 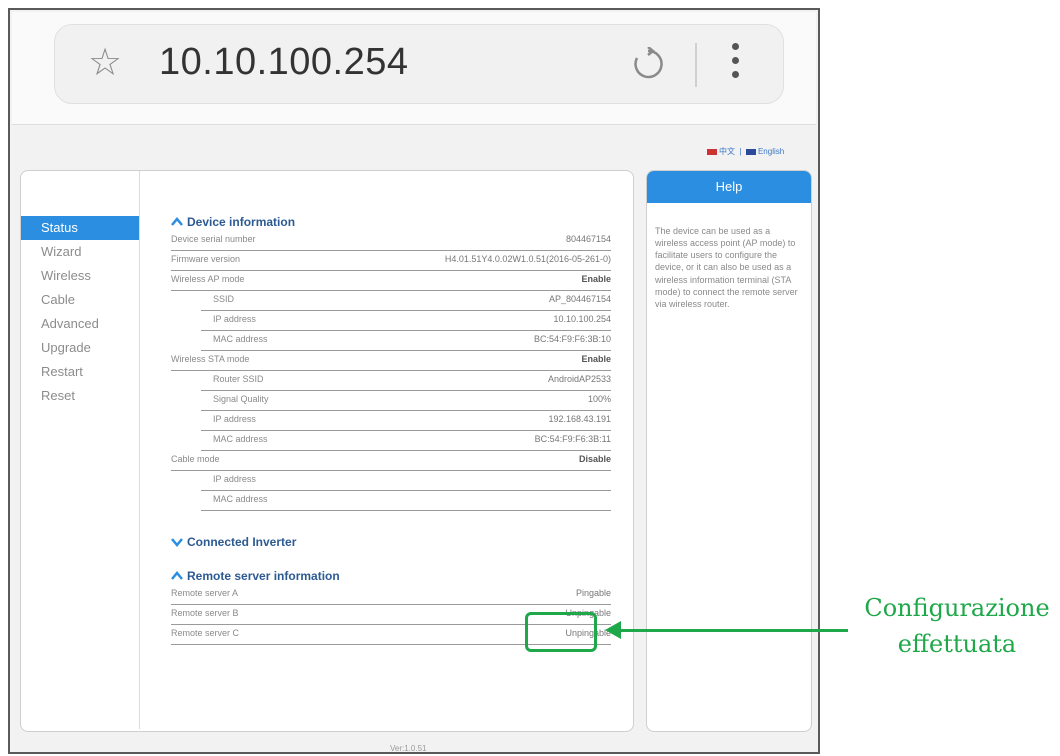 I want to click on table-row: Remote server A Pingable, so click(x=391, y=595).